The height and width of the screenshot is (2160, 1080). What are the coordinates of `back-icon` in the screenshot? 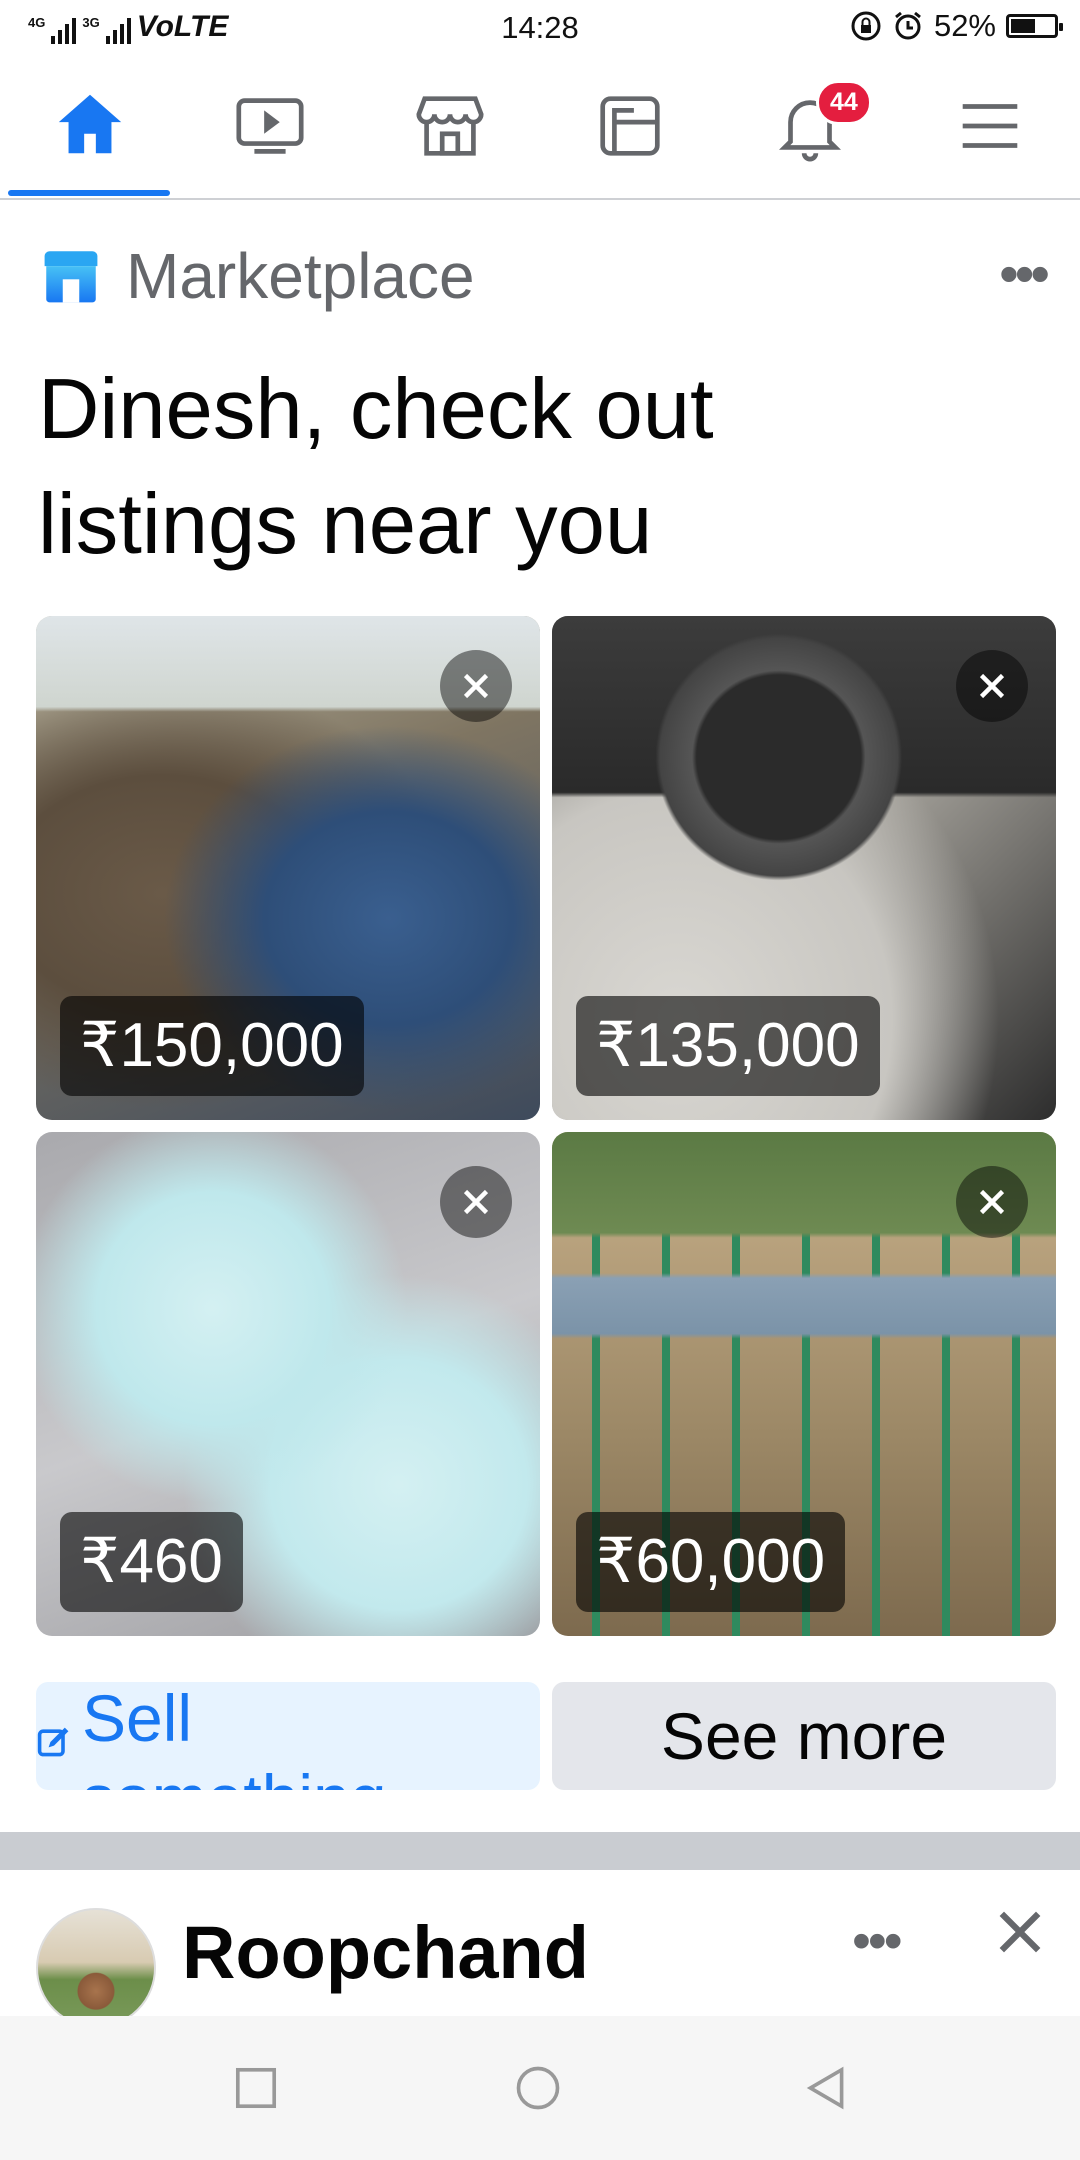 It's located at (826, 2088).